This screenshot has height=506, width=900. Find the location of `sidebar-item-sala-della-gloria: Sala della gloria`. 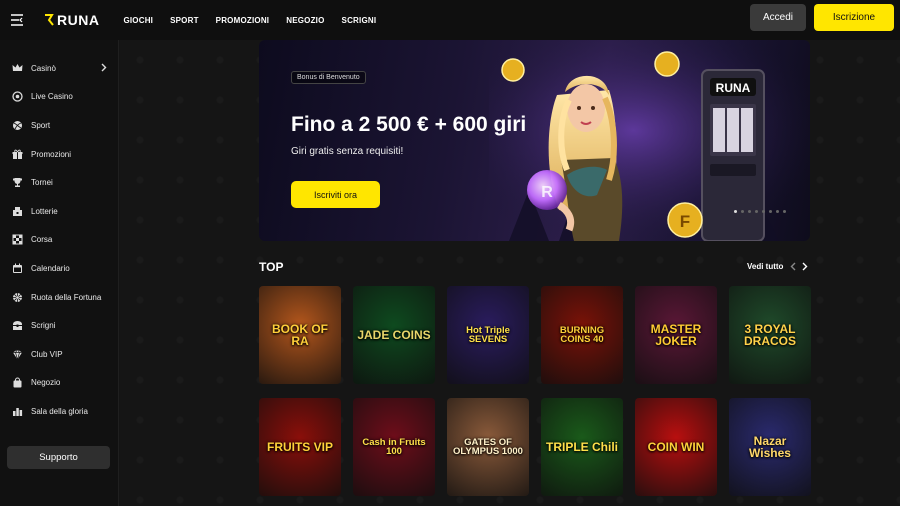

sidebar-item-sala-della-gloria: Sala della gloria is located at coordinates (59, 411).